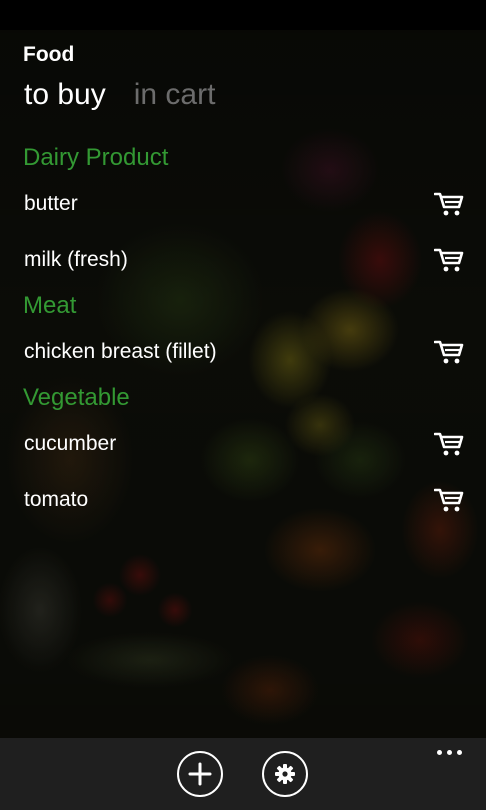  I want to click on list-item-label: butter, so click(51, 203).